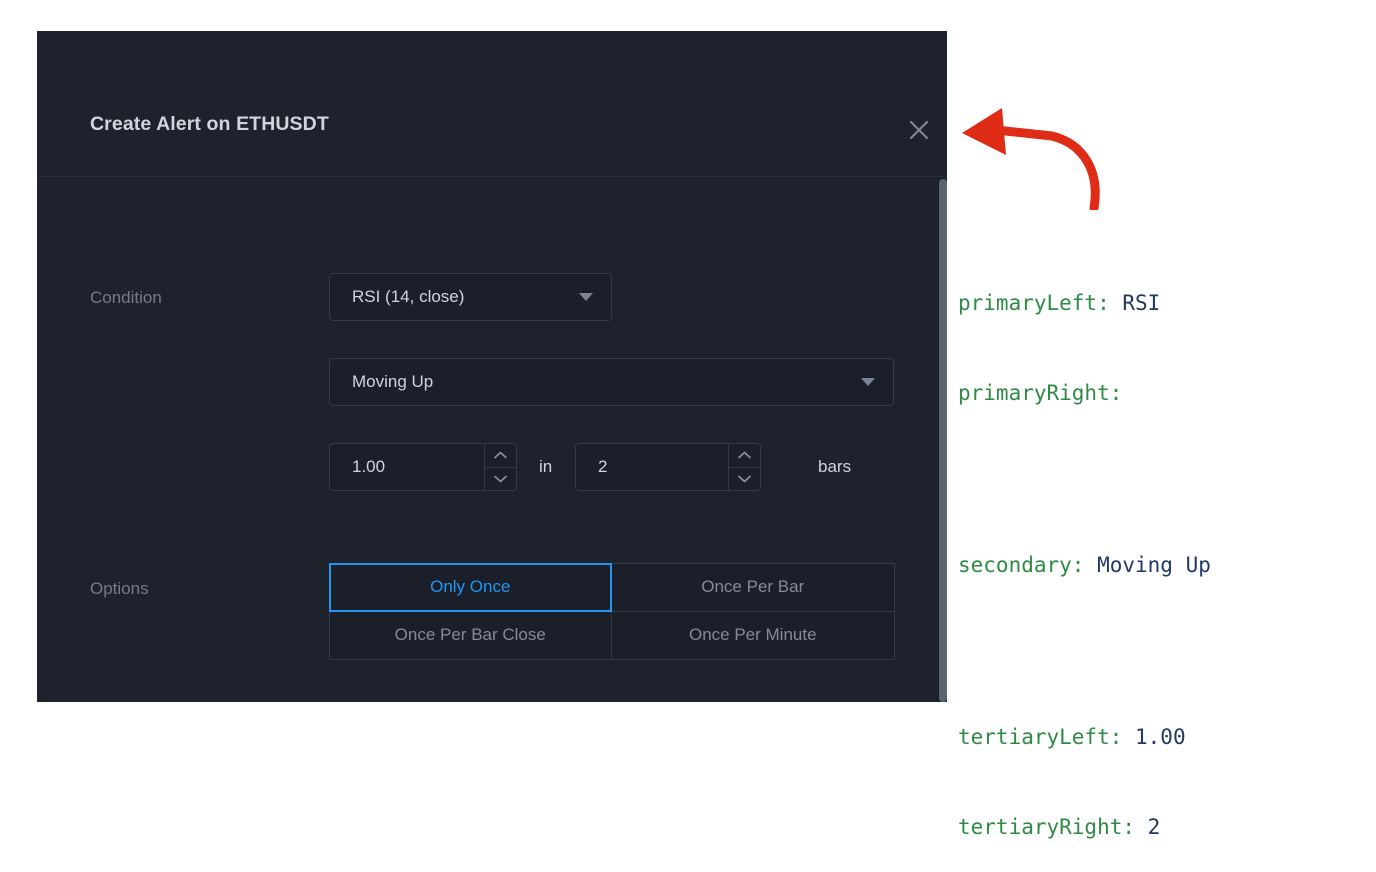 The image size is (1376, 872). What do you see at coordinates (1160, 737) in the screenshot?
I see `annotation-value-tertiary-left: 1.00` at bounding box center [1160, 737].